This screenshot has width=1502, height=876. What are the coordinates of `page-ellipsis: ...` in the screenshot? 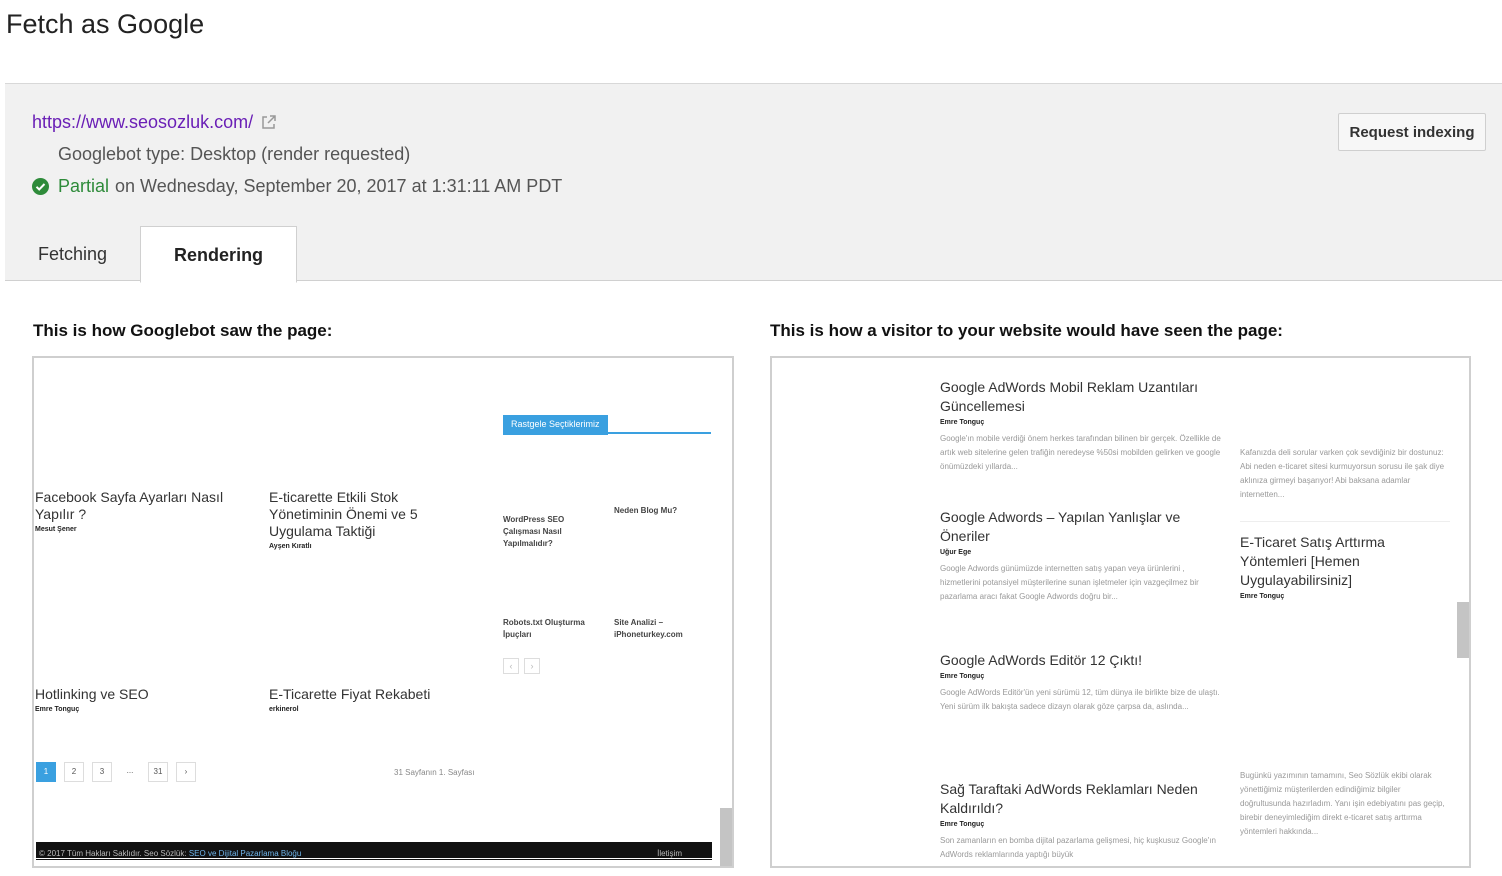 It's located at (130, 770).